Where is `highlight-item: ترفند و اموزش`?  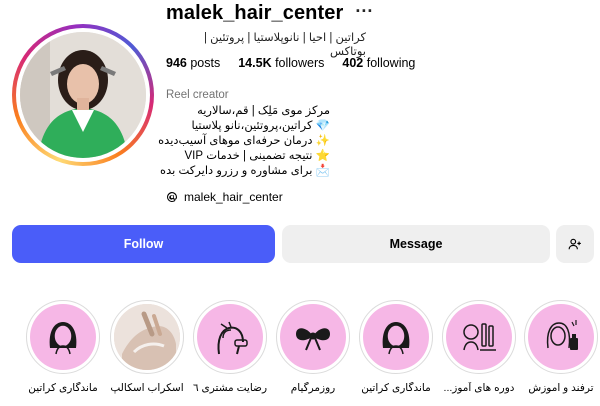
highlight-item: ترفند و اموزش is located at coordinates (561, 347).